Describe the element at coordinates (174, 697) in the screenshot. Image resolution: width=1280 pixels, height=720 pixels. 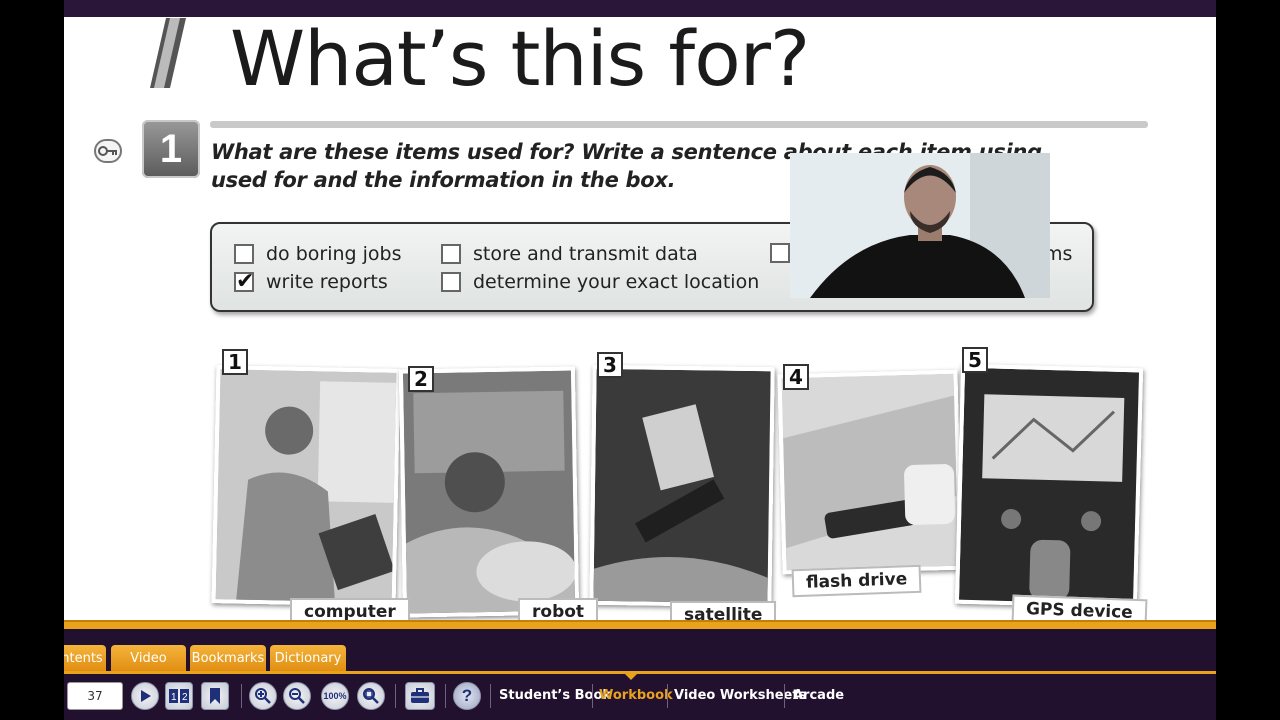
I see `svg-text: 1` at that location.